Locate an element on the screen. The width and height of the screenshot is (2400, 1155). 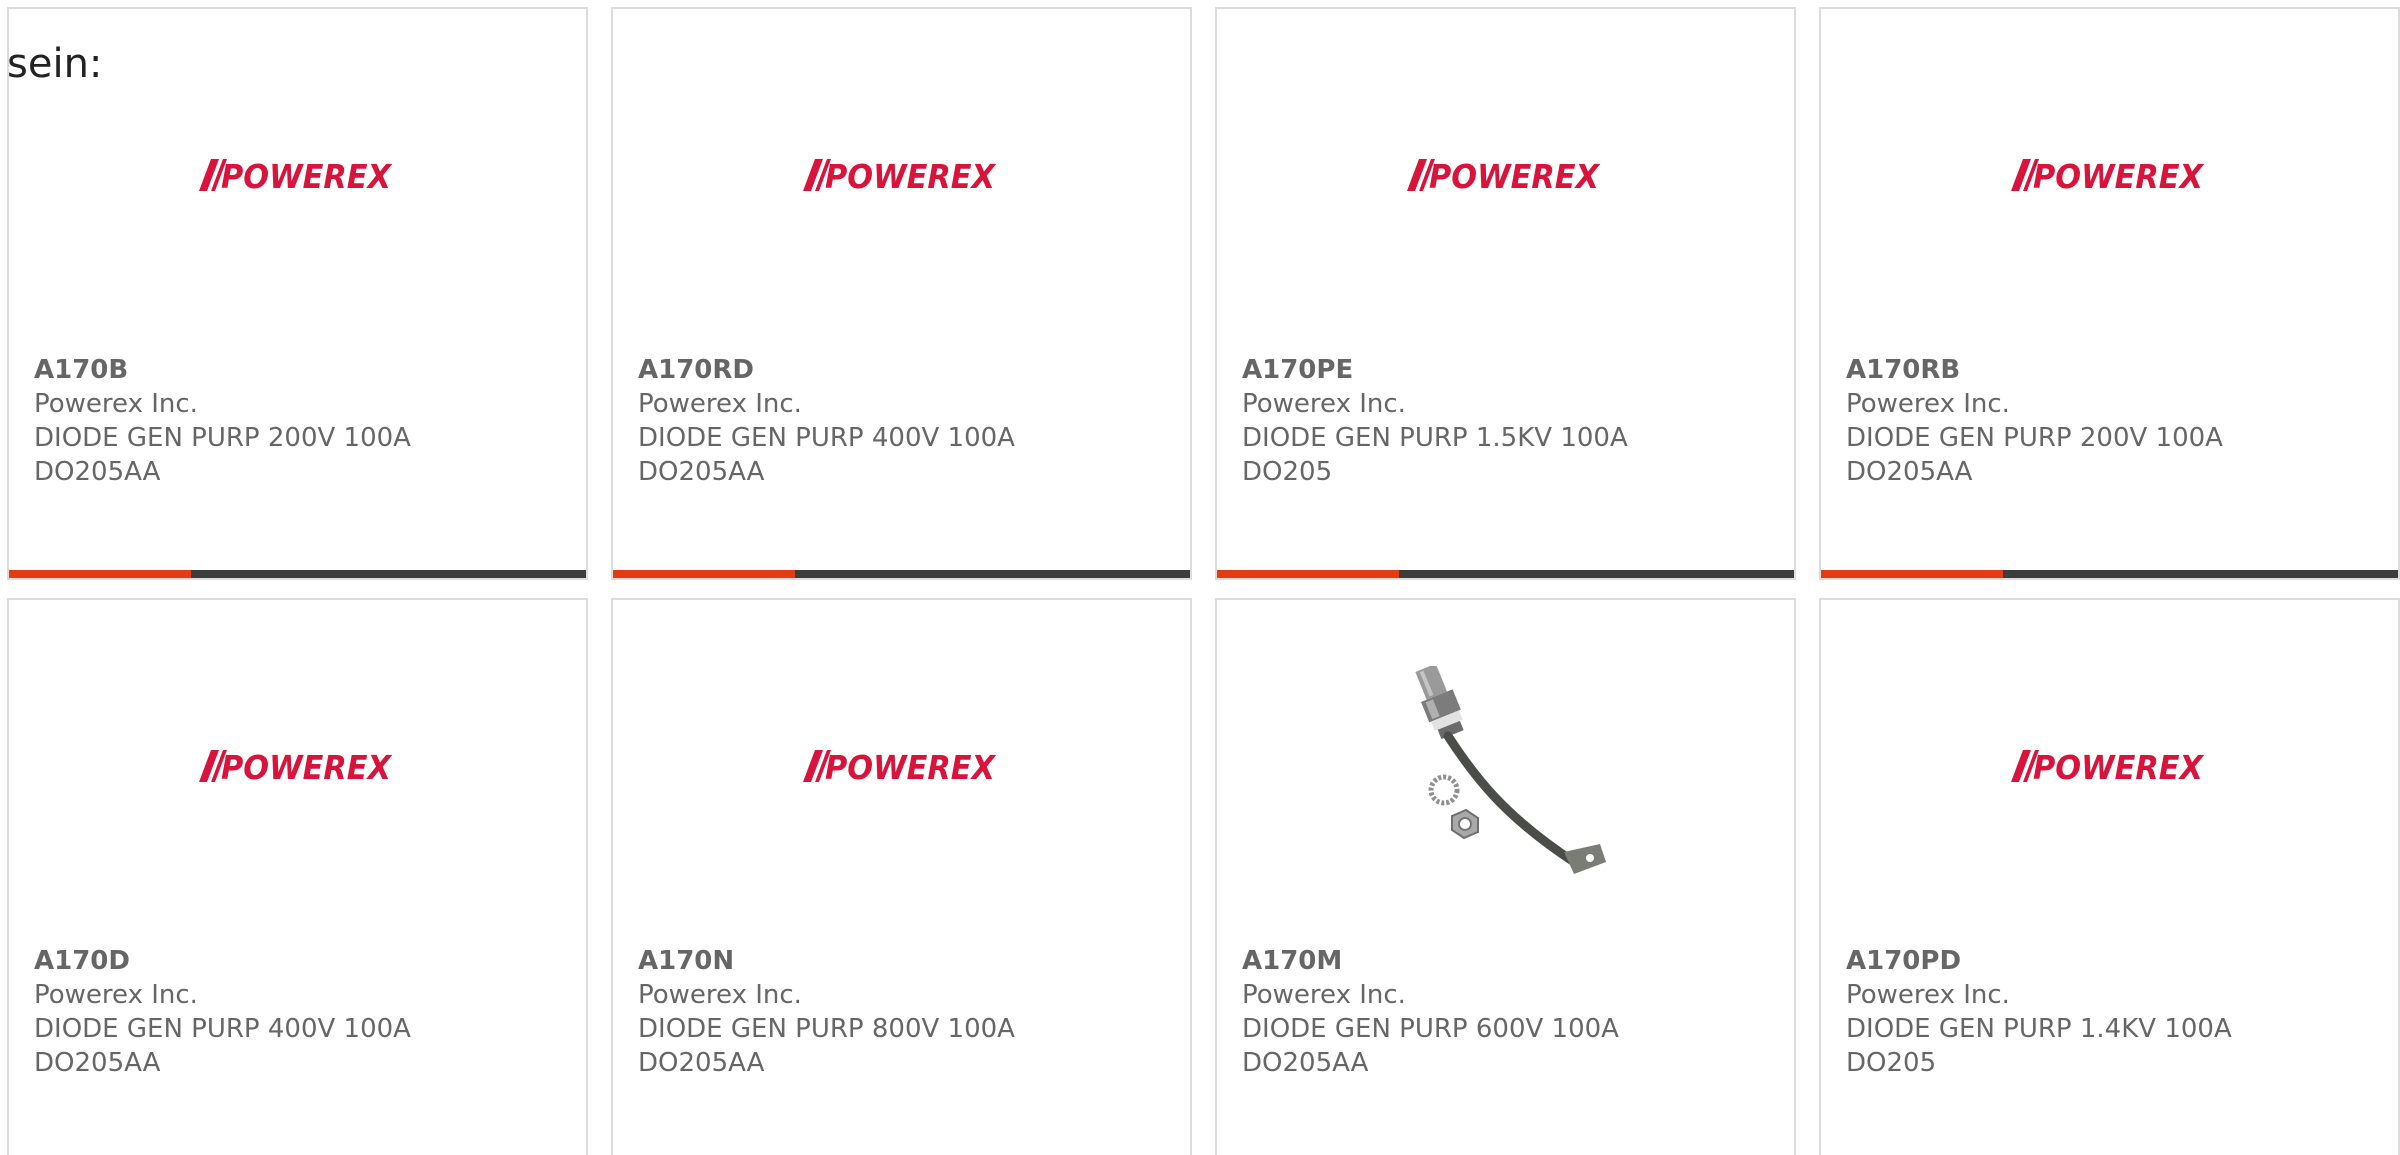
product-description: DIODE GEN PURP 600V 100A is located at coordinates (1430, 1029).